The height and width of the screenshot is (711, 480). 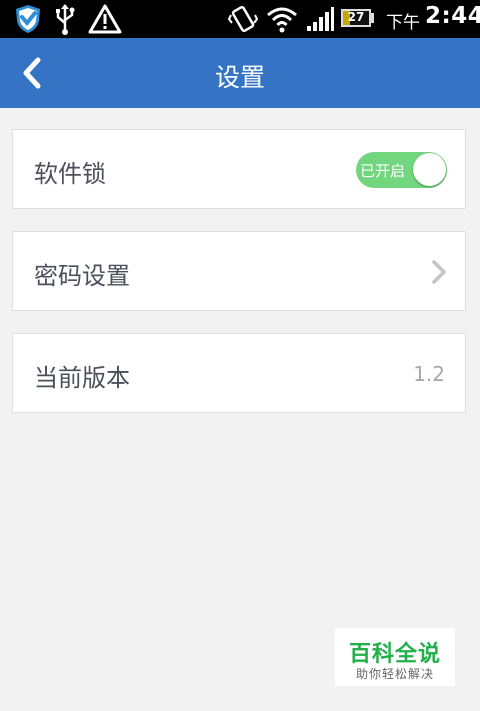 I want to click on status-bar: 27 下午 2:44, so click(x=240, y=19).